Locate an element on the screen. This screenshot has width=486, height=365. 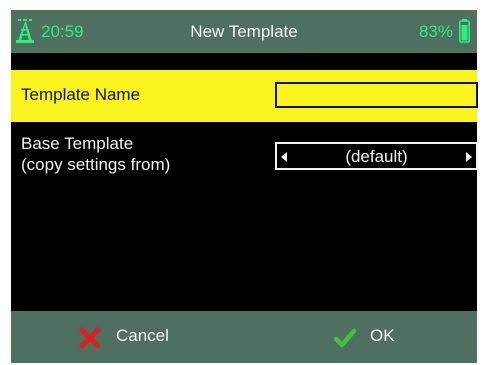
template-name-label: Template Name is located at coordinates (81, 94).